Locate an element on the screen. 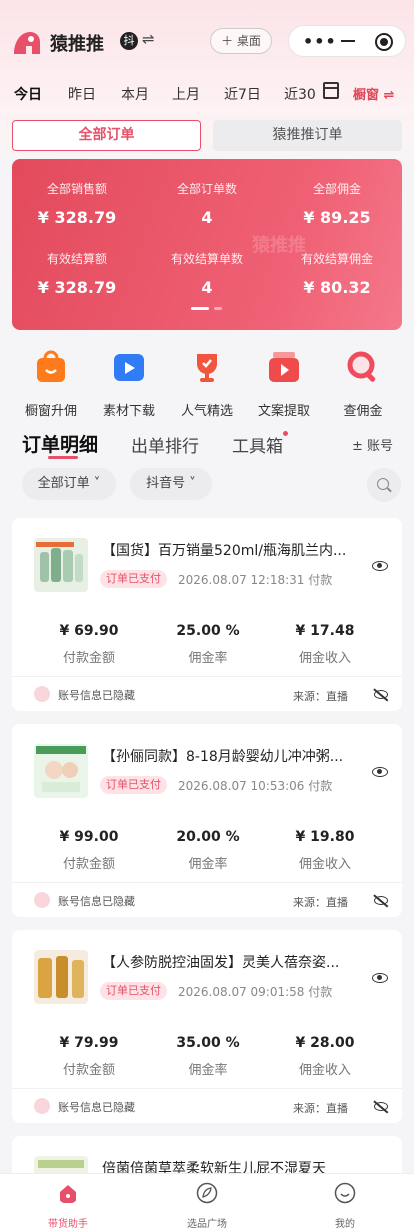 Image resolution: width=414 pixels, height=1229 pixels. tab-all-orders: 全部订单 is located at coordinates (106, 135).